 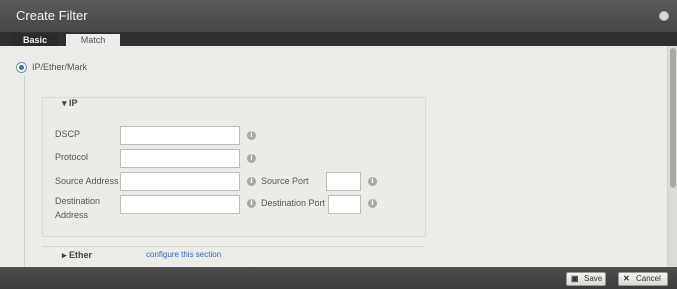 I want to click on close-icon, so click(x=664, y=16).